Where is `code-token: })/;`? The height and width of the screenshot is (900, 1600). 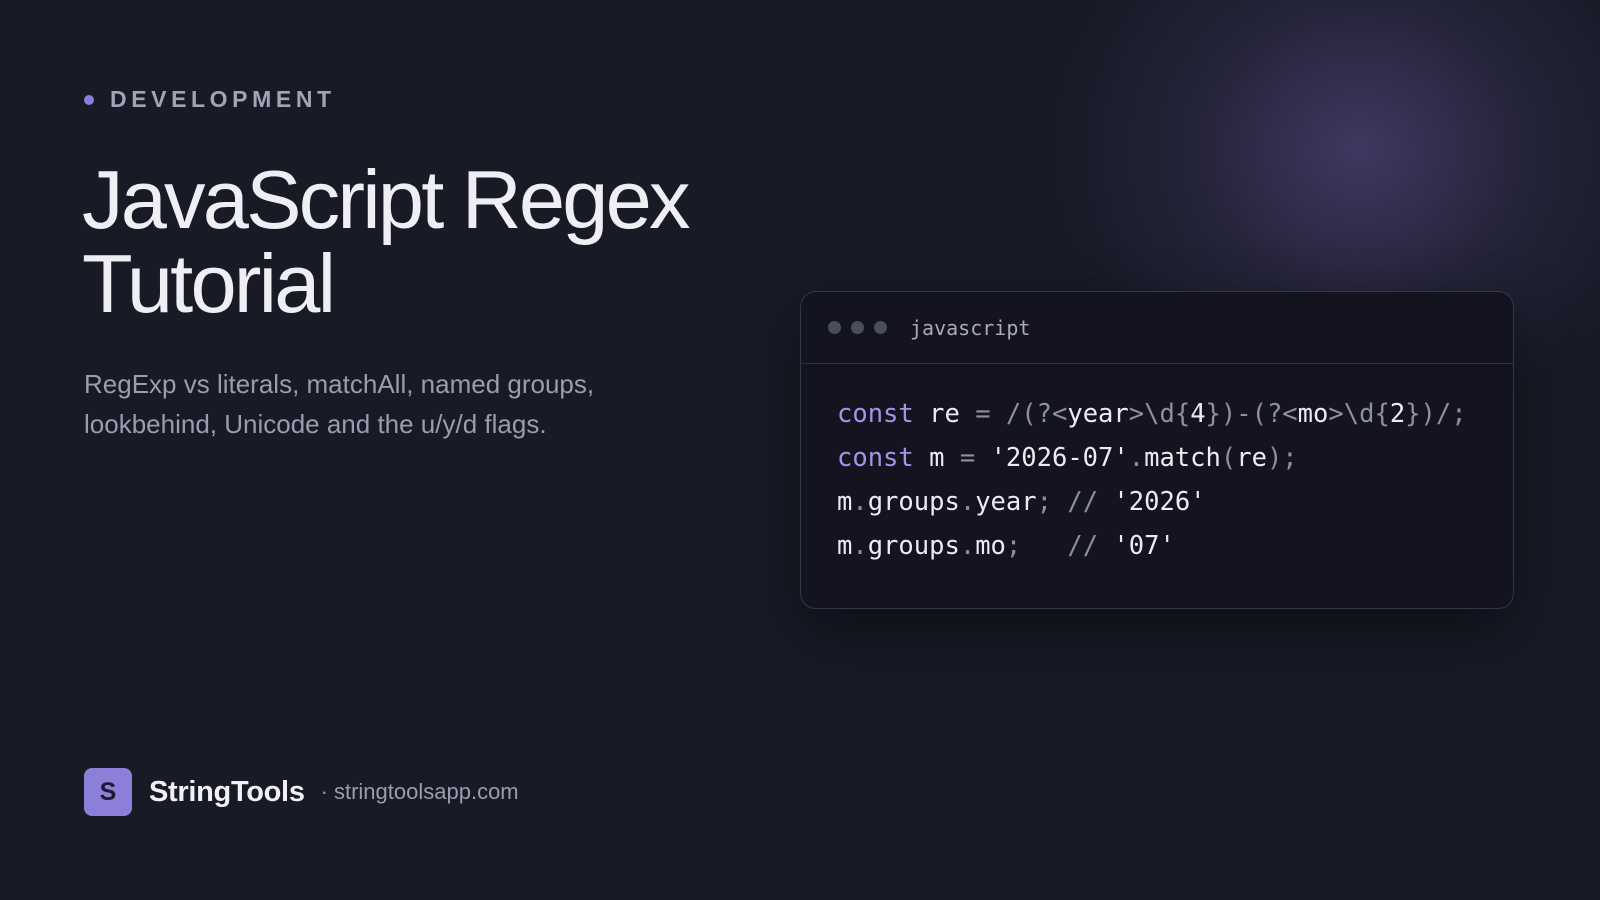
code-token: })/; is located at coordinates (1436, 414).